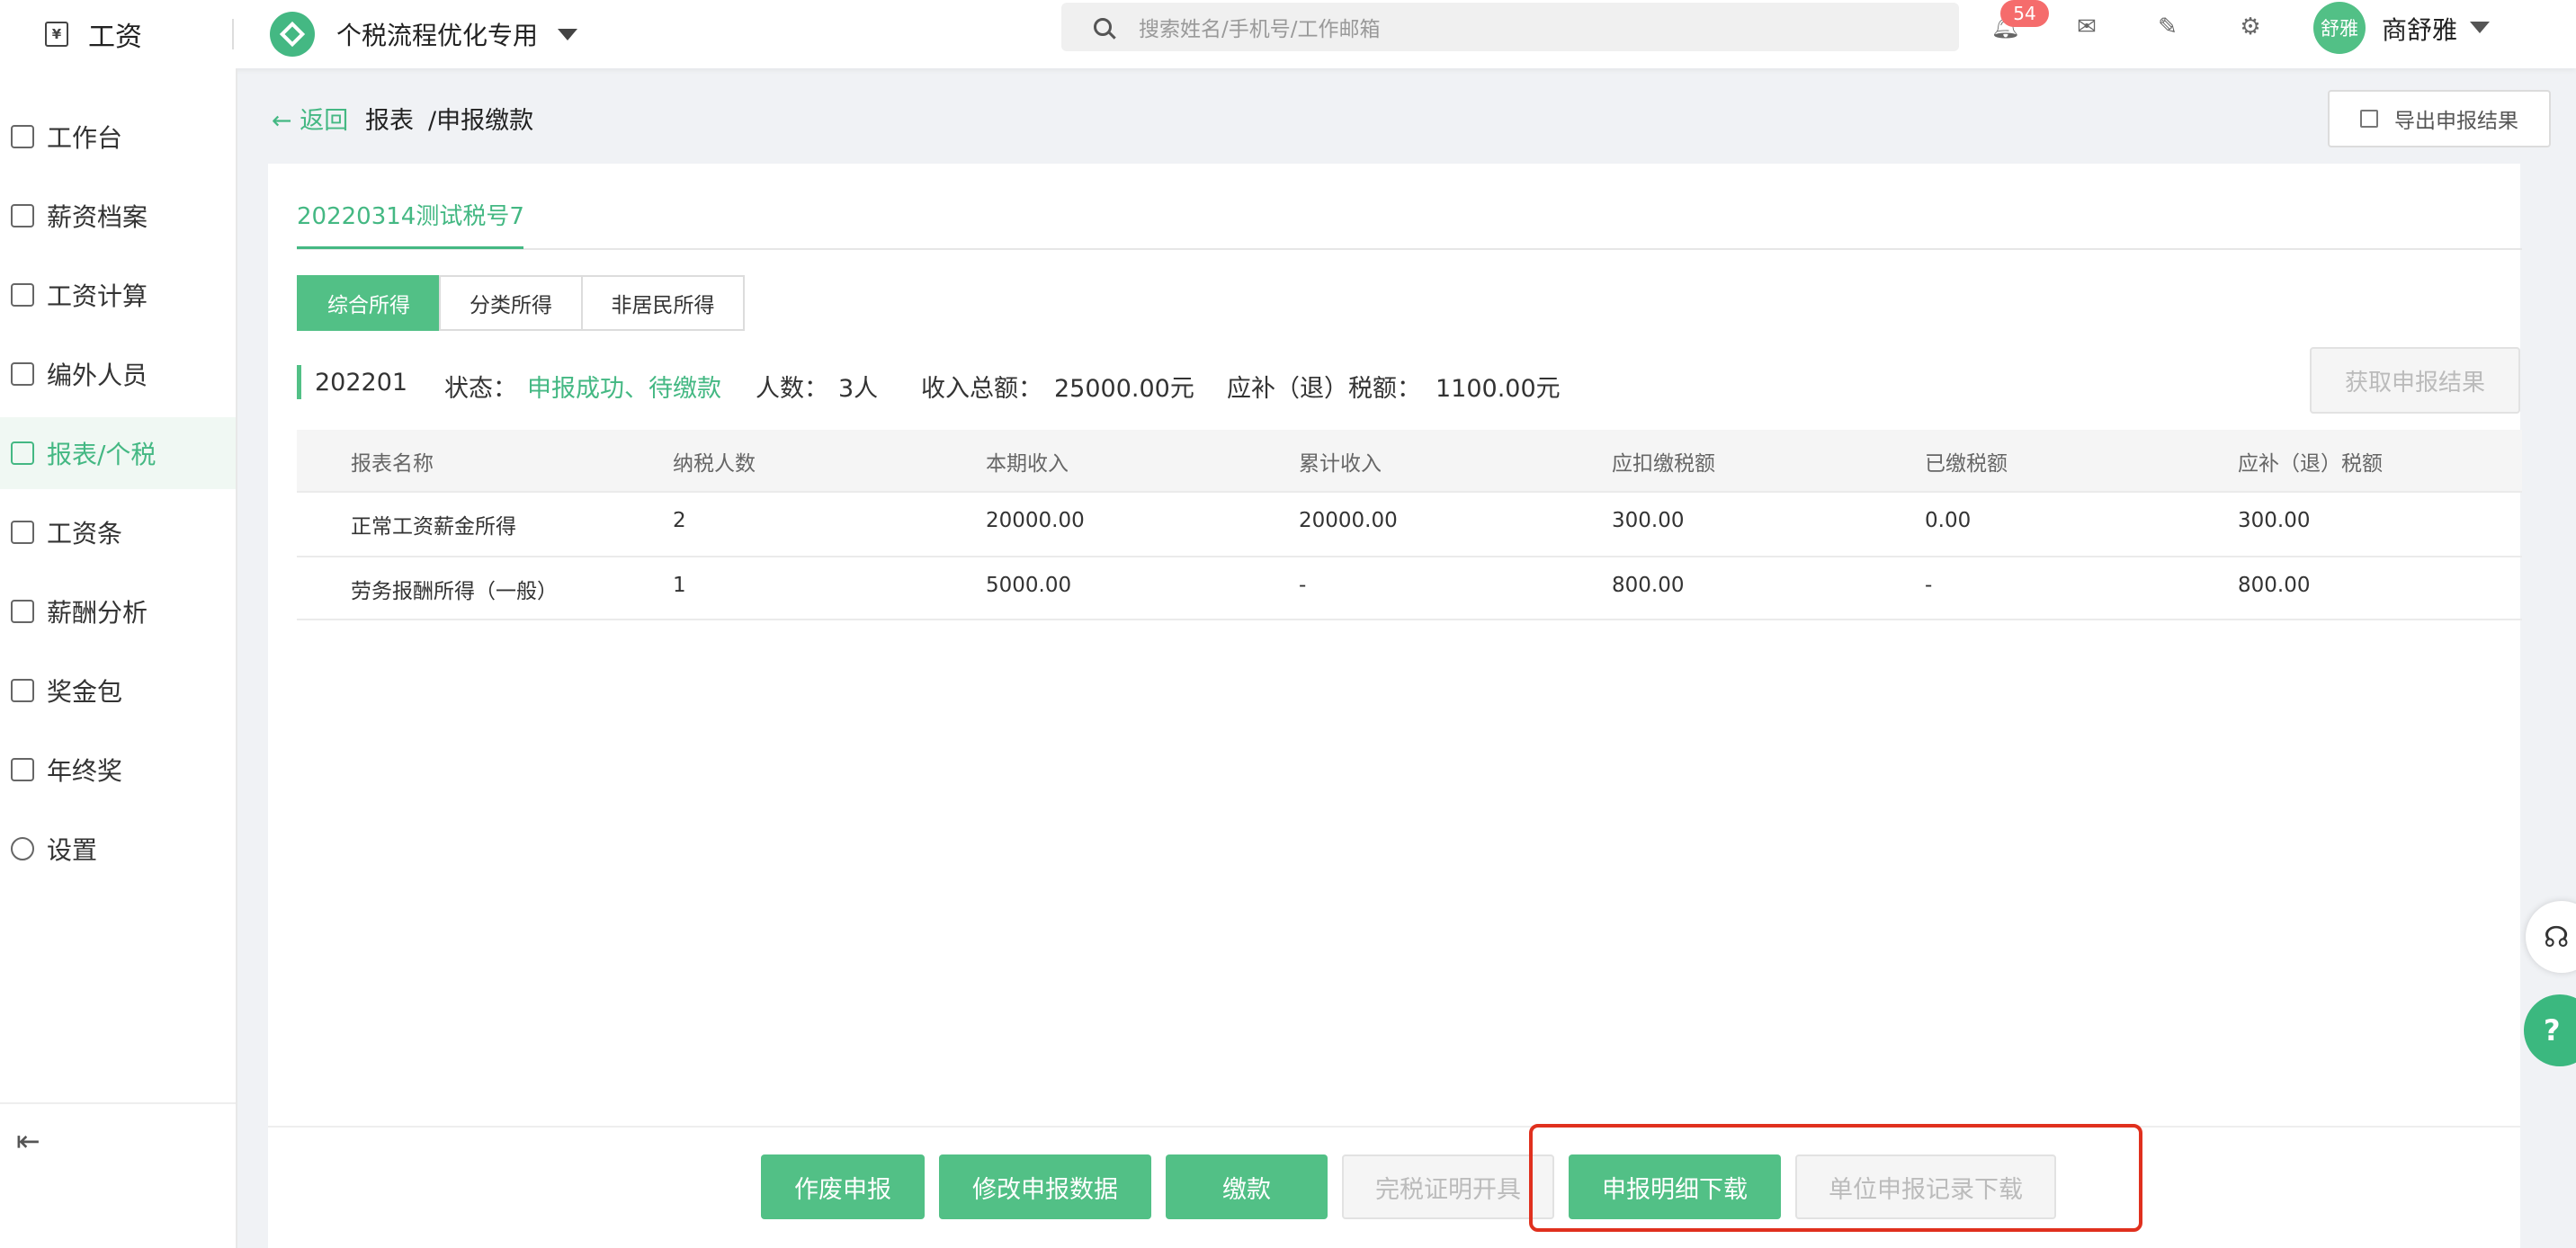  I want to click on summary-period: 202201, so click(361, 383).